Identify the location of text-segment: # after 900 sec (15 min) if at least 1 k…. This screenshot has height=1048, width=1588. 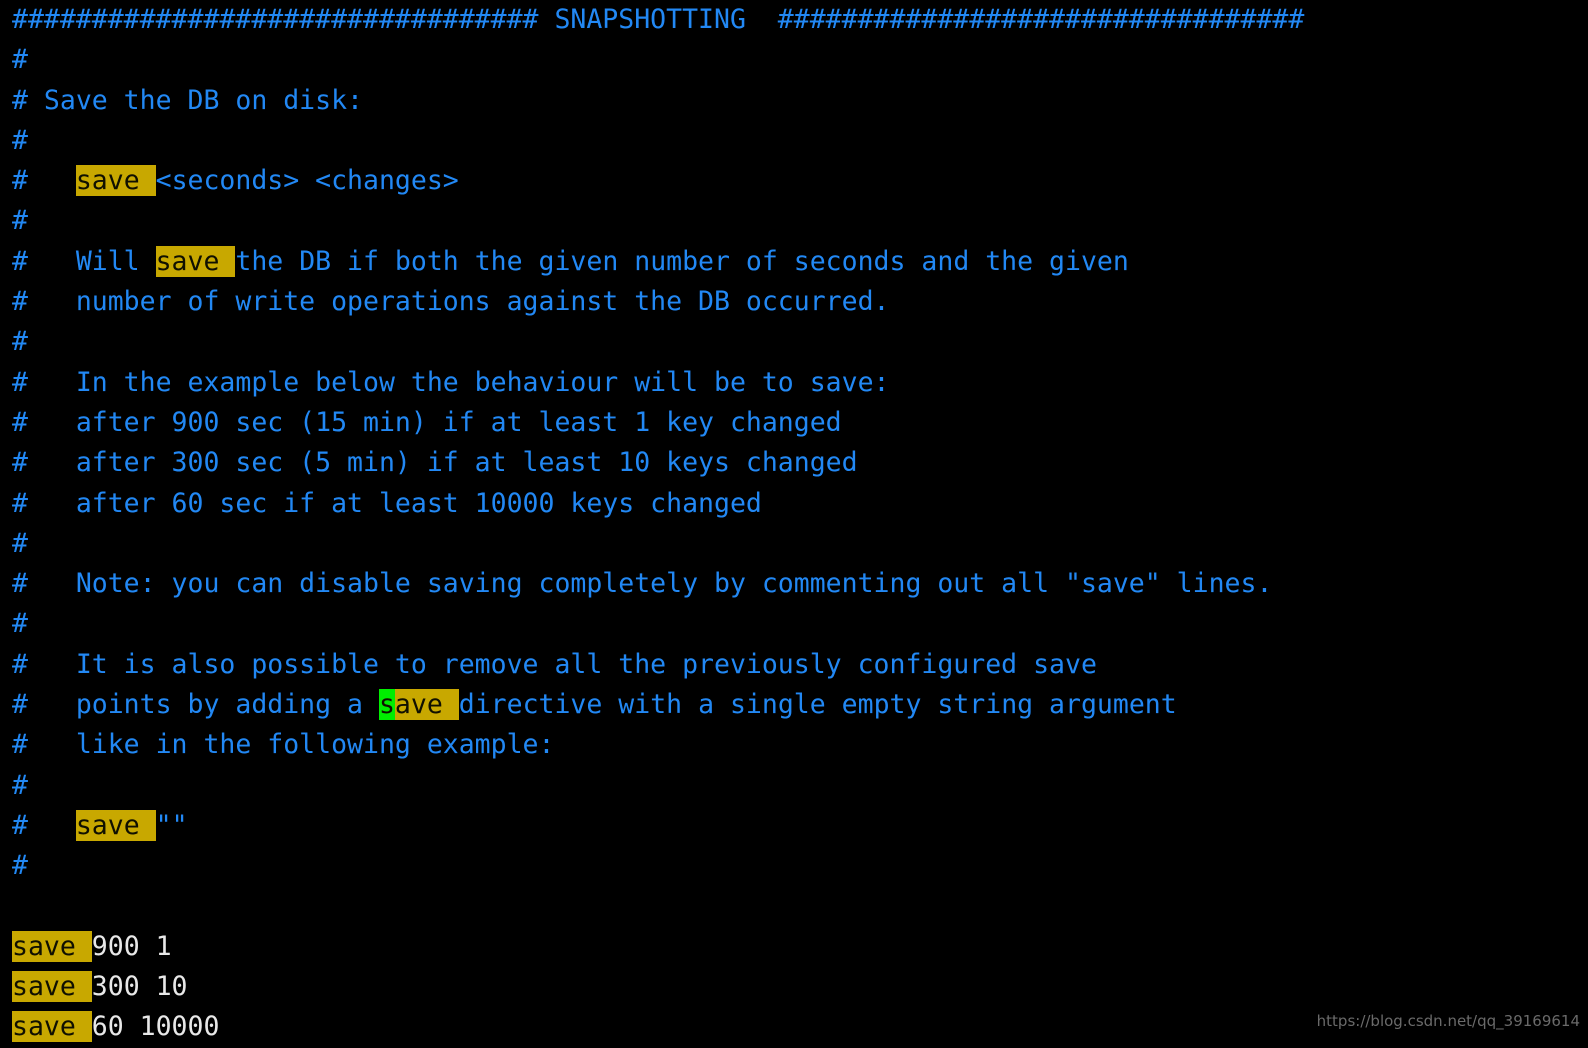
(427, 422).